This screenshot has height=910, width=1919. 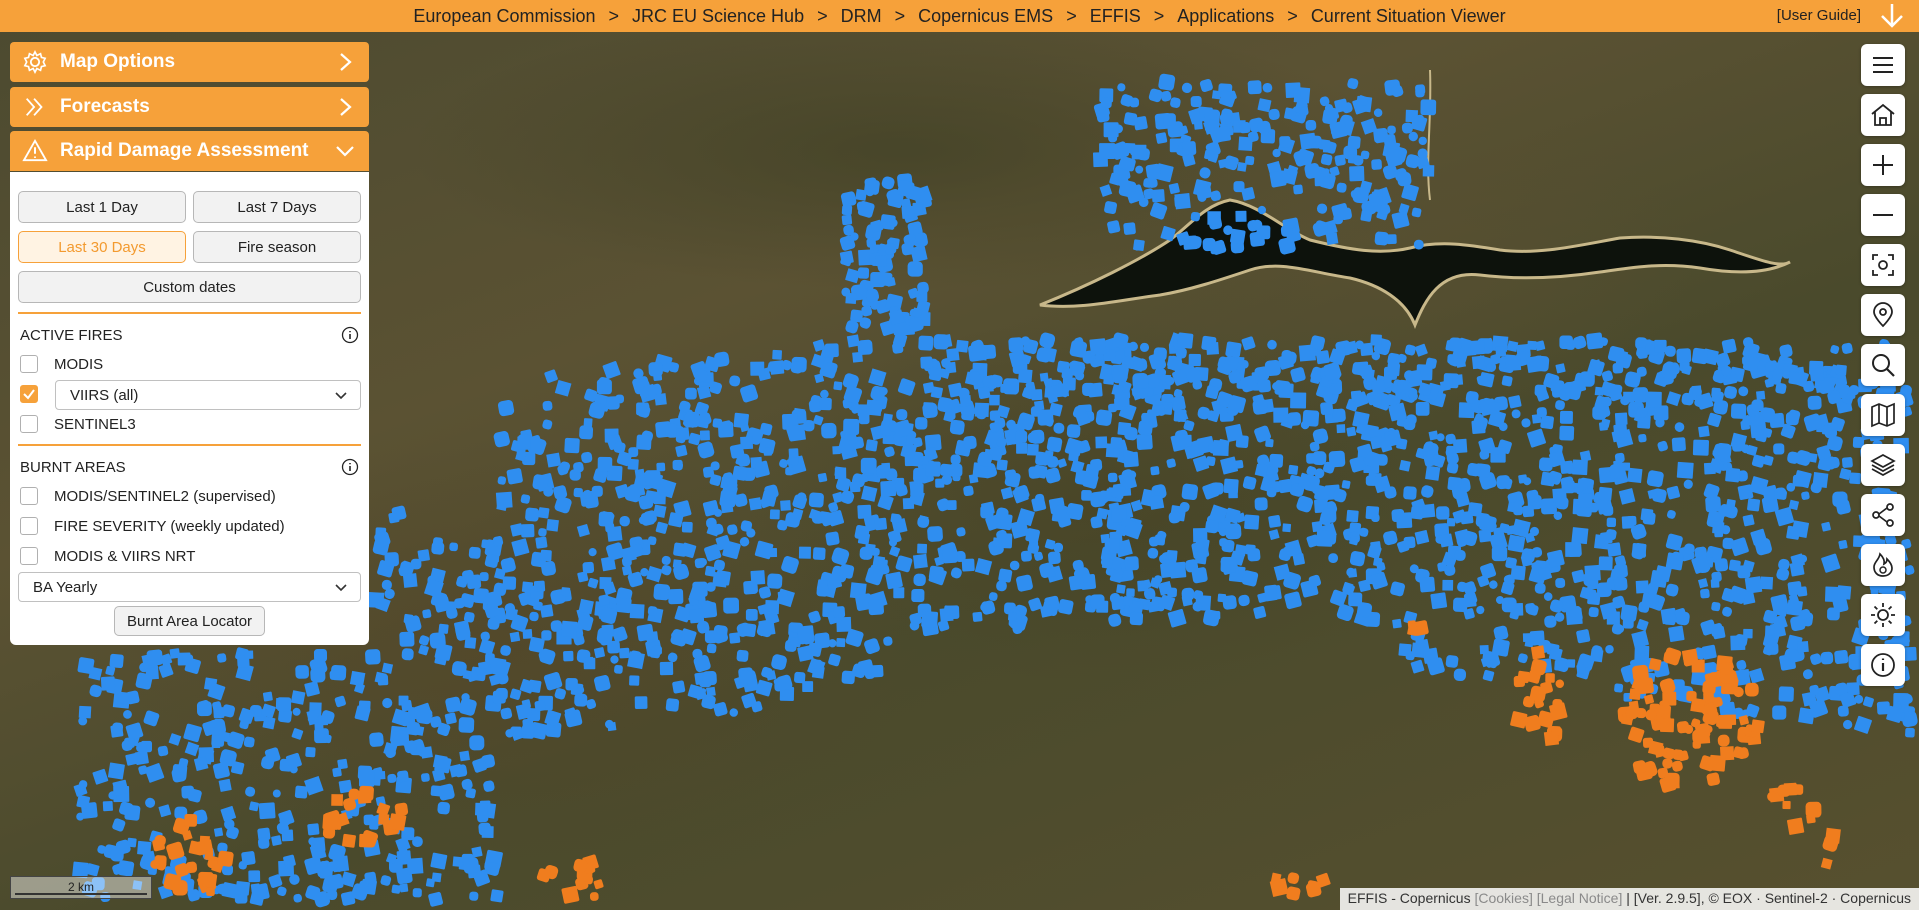 I want to click on burnt-area-locator-button: Burnt Area Locator, so click(x=189, y=621).